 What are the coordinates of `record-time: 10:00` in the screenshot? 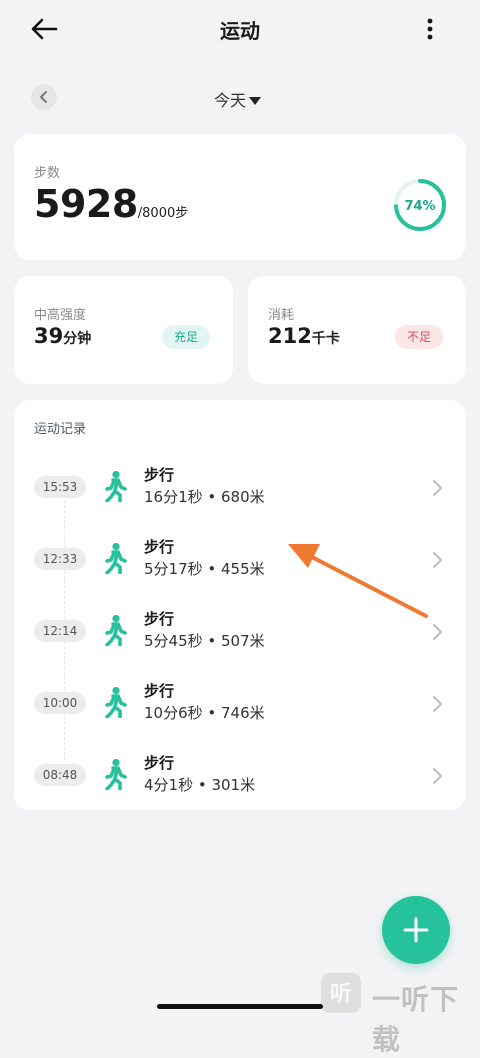 It's located at (60, 703).